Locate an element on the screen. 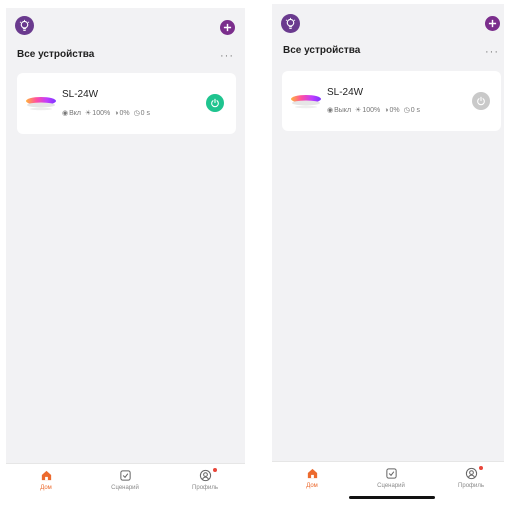 Image resolution: width=509 pixels, height=505 pixels. device-status-row: ◉ Выкл ☀ 100% ◑ 0% ◷ 0 s is located at coordinates (374, 110).